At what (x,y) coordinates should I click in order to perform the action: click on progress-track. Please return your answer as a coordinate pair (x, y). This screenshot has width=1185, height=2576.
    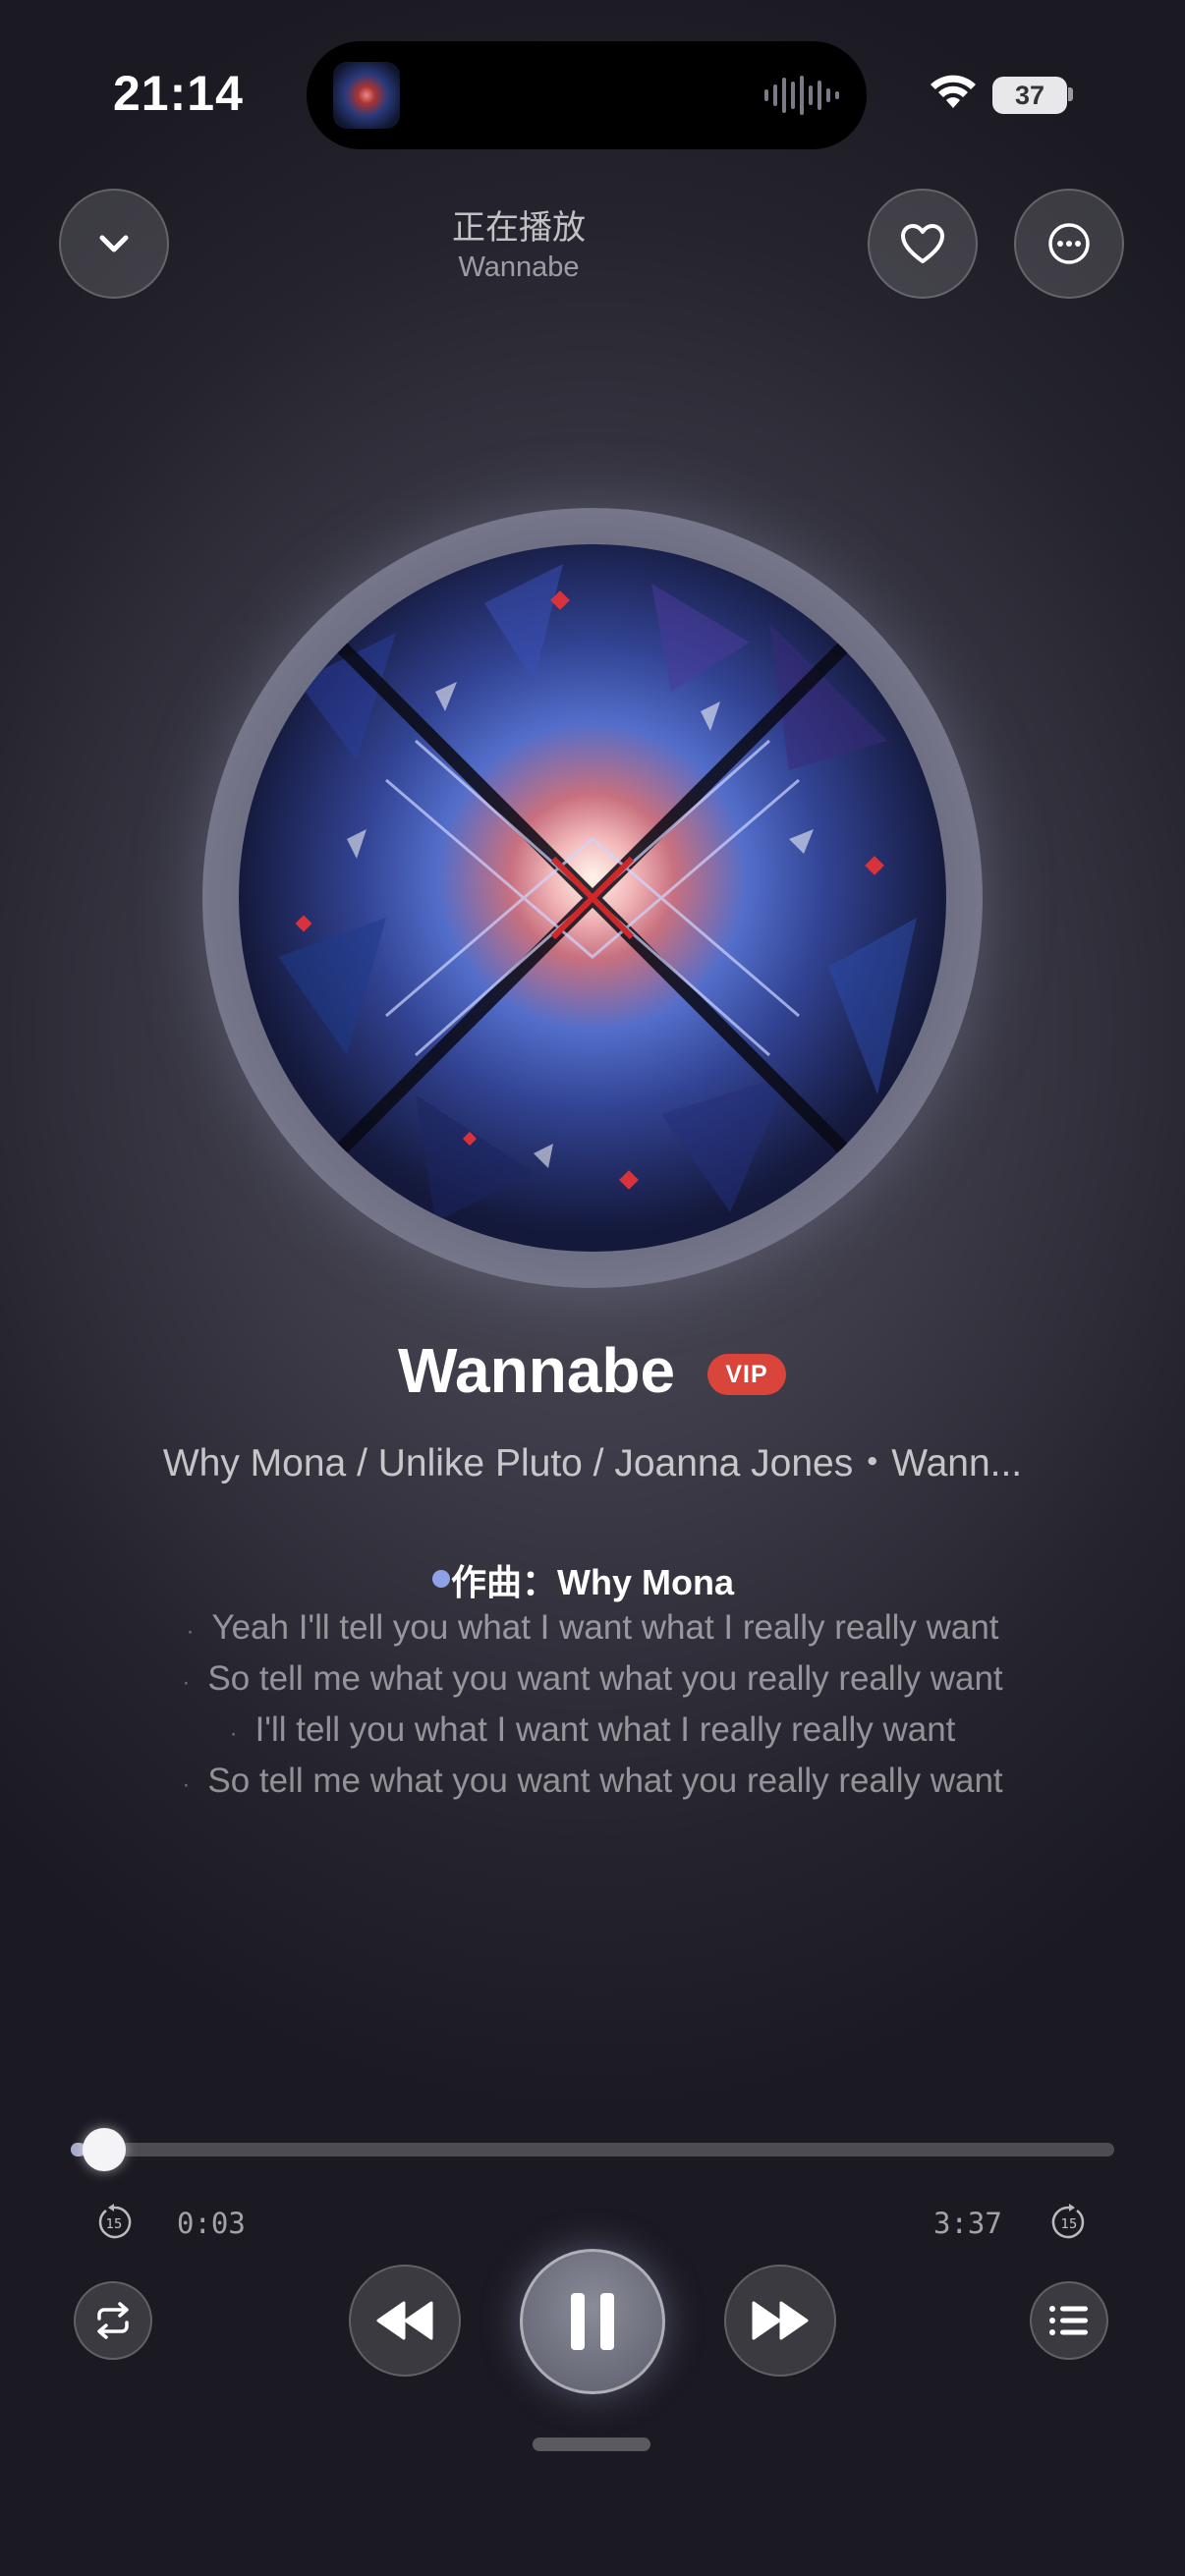
    Looking at the image, I should click on (592, 2149).